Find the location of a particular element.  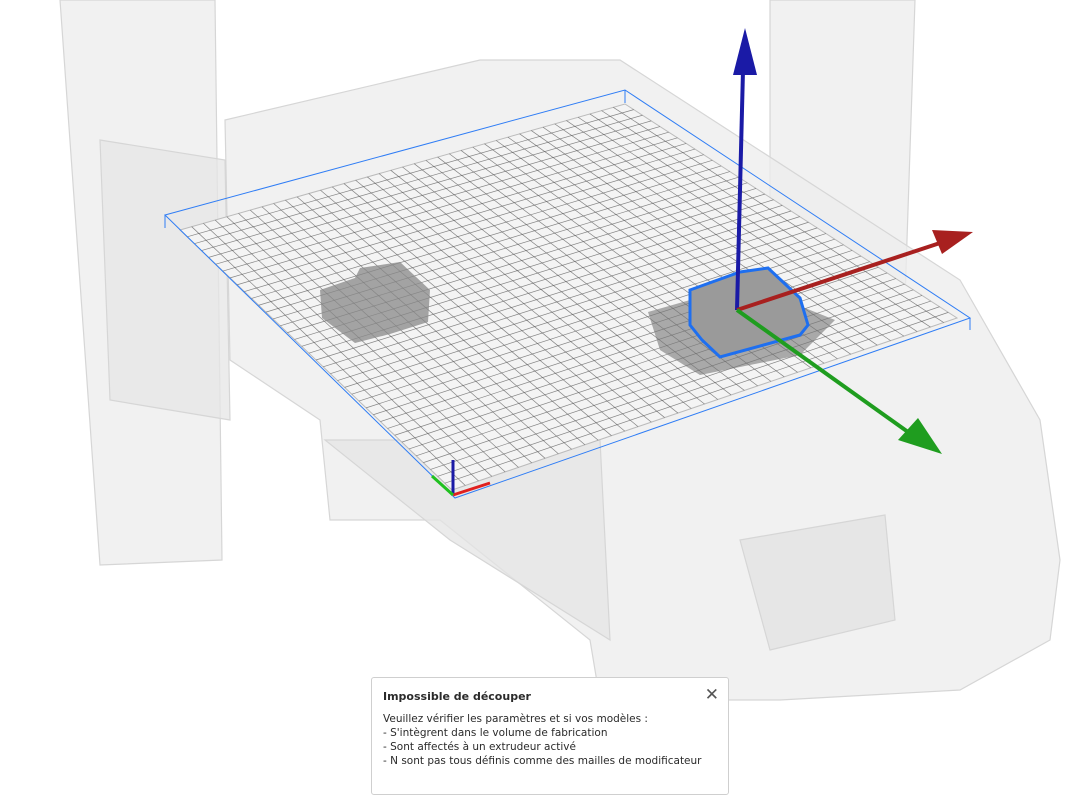

close-icon: ✕ is located at coordinates (712, 695).